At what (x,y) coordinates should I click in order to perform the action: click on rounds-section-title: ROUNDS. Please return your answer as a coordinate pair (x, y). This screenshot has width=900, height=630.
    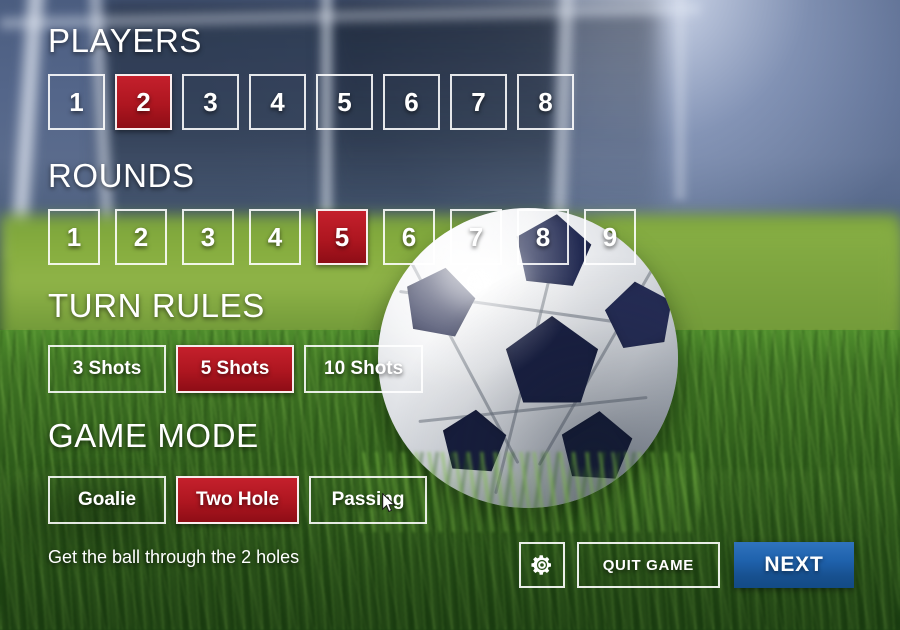
    Looking at the image, I should click on (121, 175).